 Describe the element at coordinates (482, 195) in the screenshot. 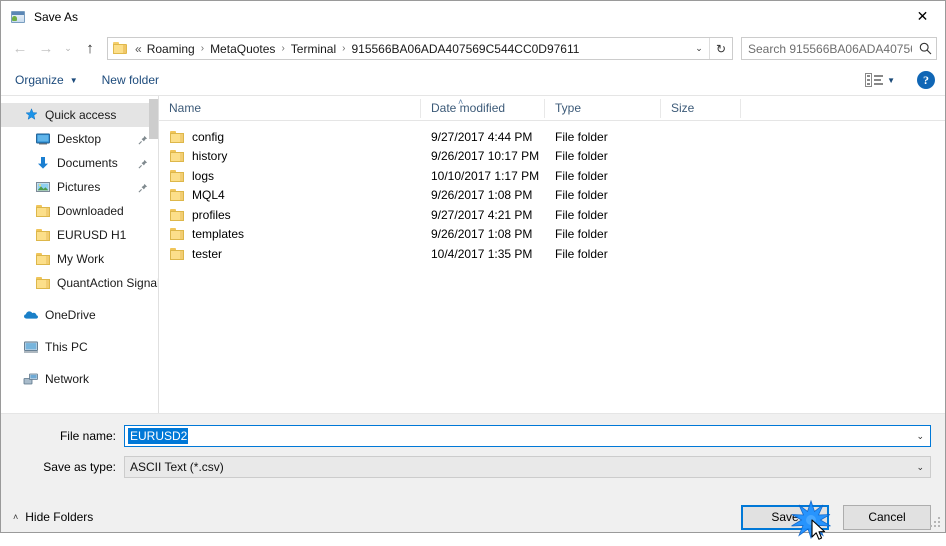

I see `file-date-cell: 9/26/2017 1:08 PM` at that location.